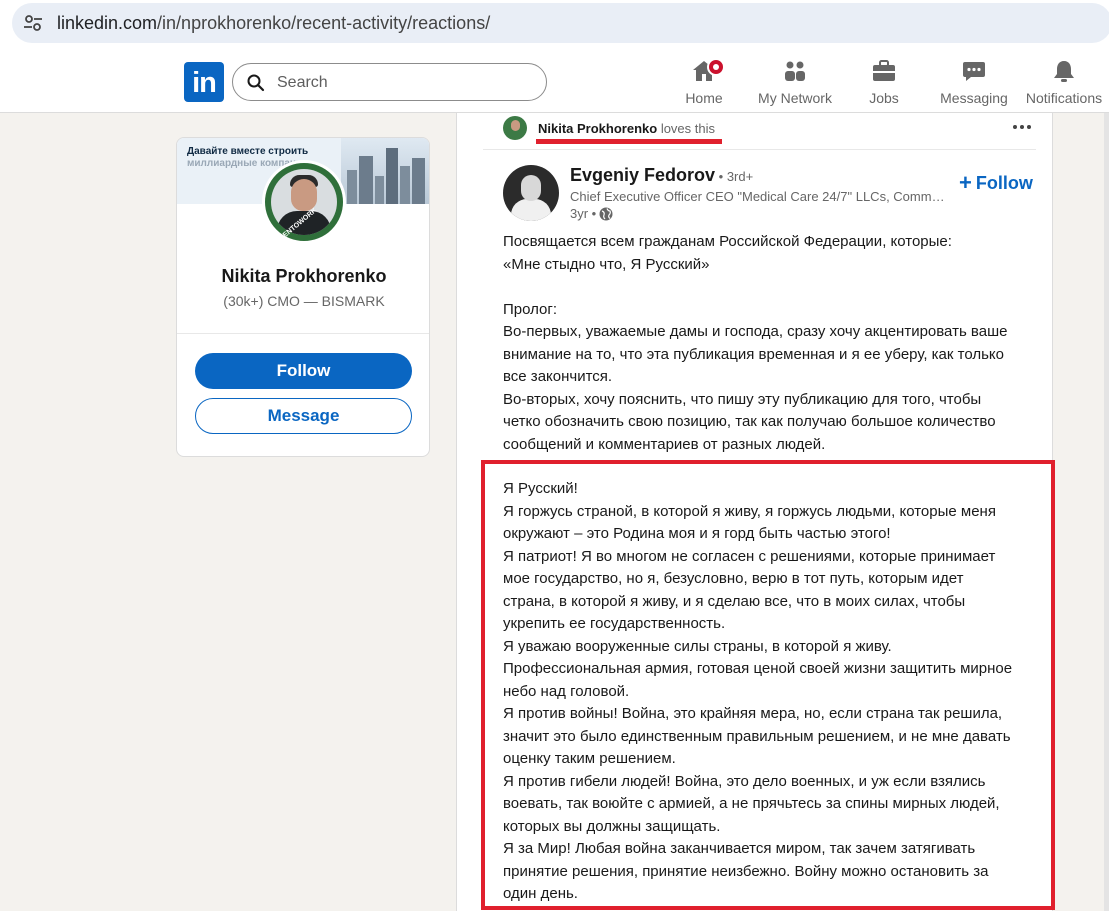  What do you see at coordinates (1004, 183) in the screenshot?
I see `follow-author-label: Follow` at bounding box center [1004, 183].